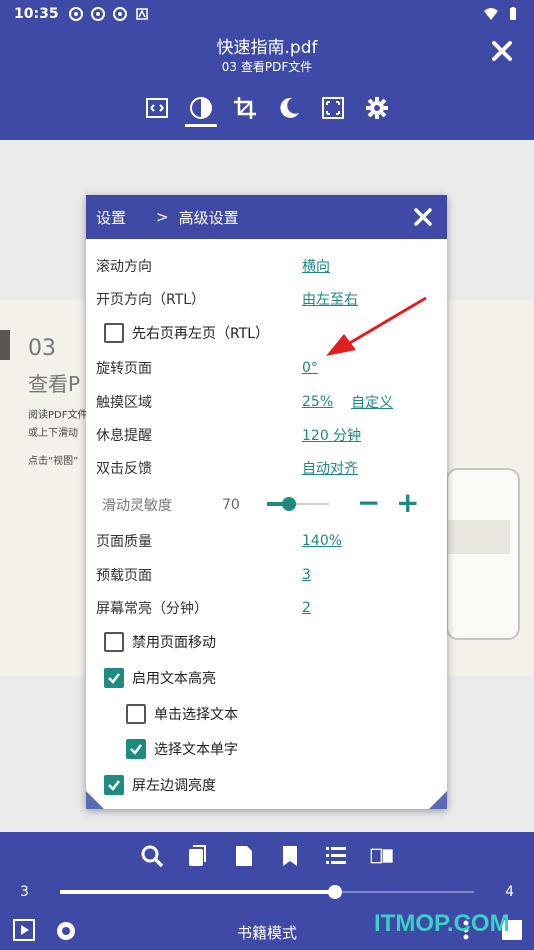 Image resolution: width=534 pixels, height=950 pixels. I want to click on page-slider-thumb, so click(335, 892).